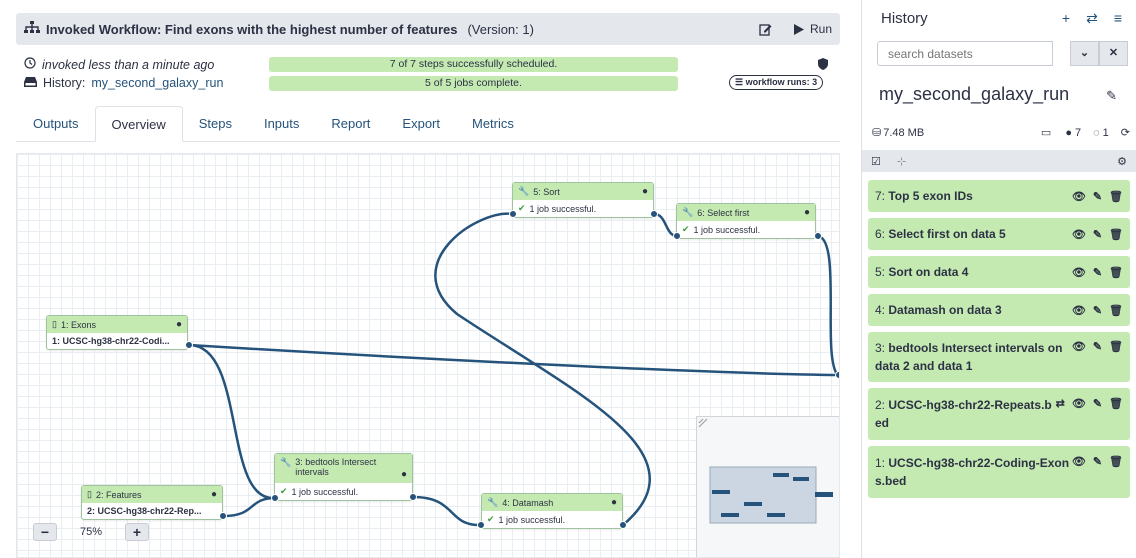 This screenshot has height=558, width=1136. I want to click on refresh-icon: ⟳, so click(1125, 132).